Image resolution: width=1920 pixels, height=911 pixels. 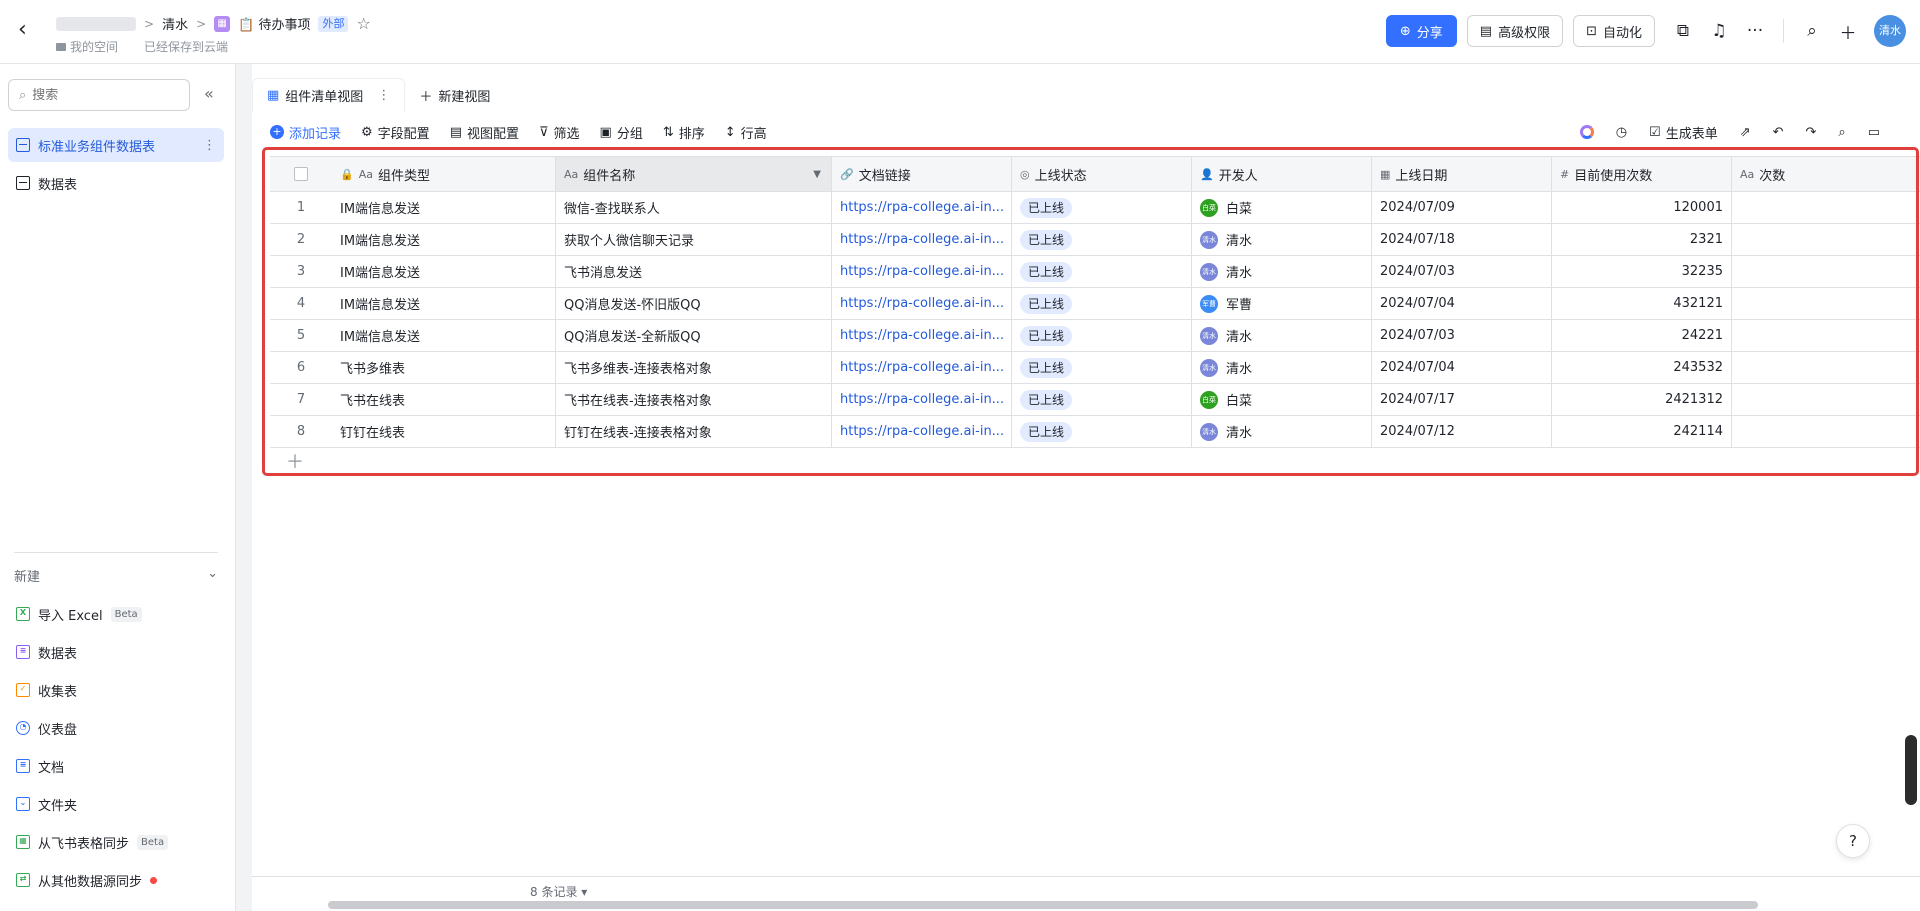 What do you see at coordinates (40, 766) in the screenshot?
I see `new-doc: ≡ 文档` at bounding box center [40, 766].